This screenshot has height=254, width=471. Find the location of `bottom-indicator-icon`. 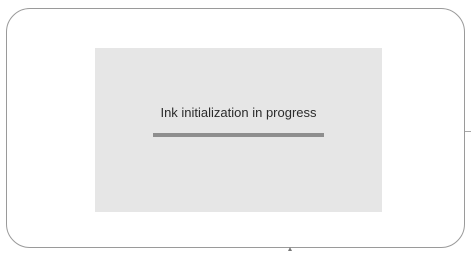

bottom-indicator-icon is located at coordinates (290, 249).